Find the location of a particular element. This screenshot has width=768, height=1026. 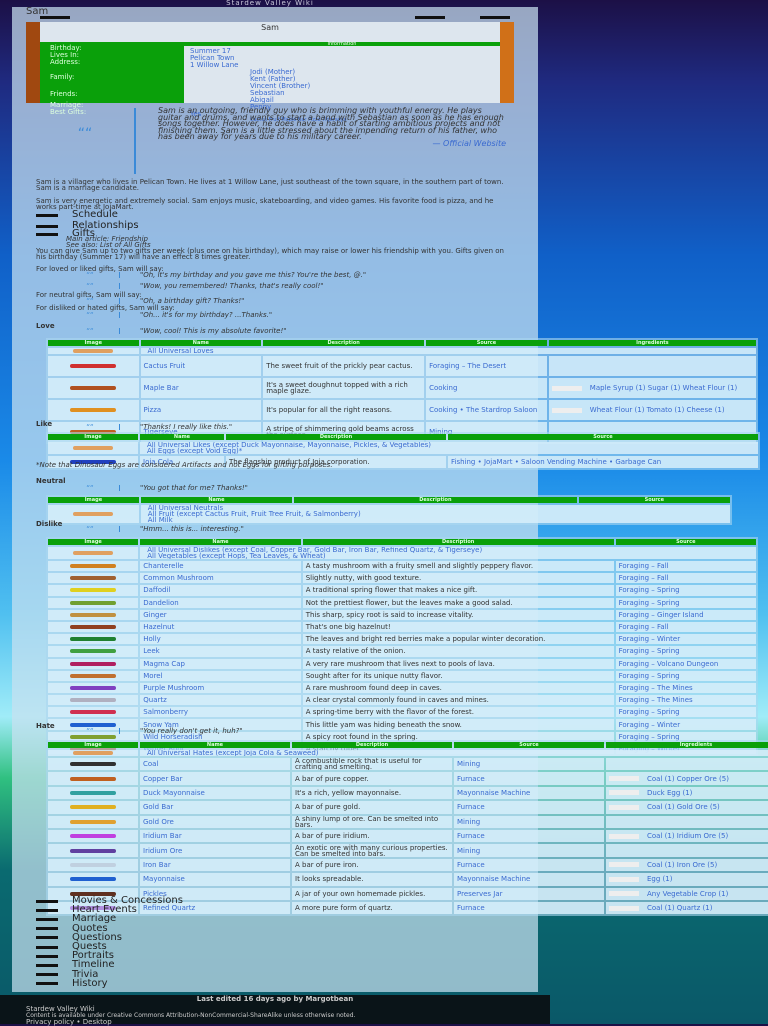

item-name-link: Iron Bar is located at coordinates (215, 865).